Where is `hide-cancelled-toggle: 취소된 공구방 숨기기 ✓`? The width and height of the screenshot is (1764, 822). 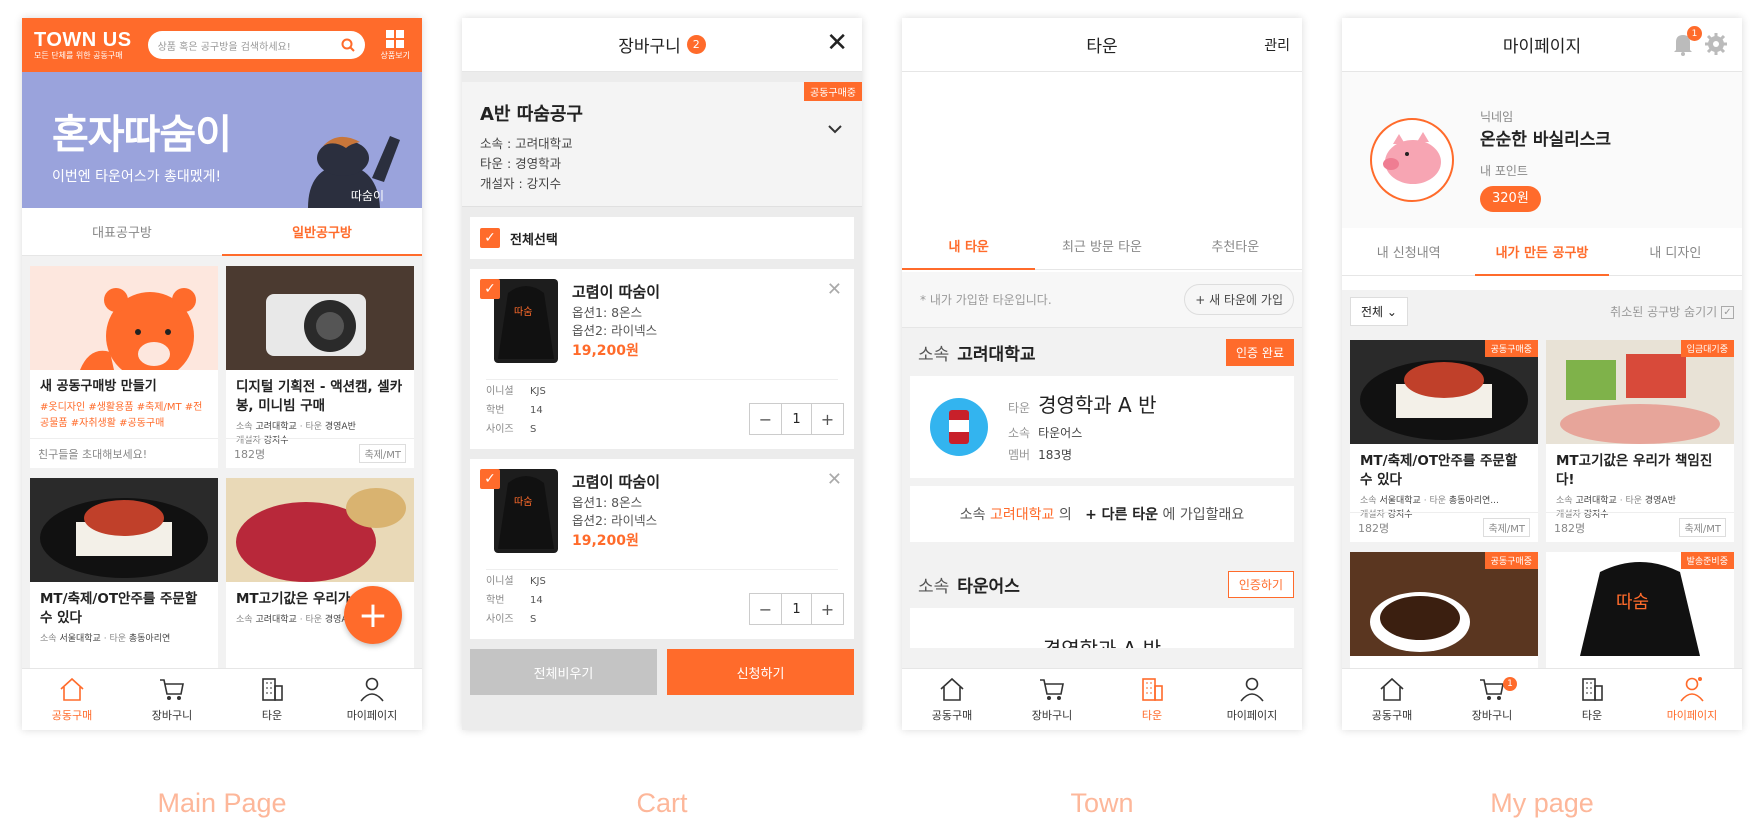
hide-cancelled-toggle: 취소된 공구방 숨기기 ✓ is located at coordinates (1672, 311).